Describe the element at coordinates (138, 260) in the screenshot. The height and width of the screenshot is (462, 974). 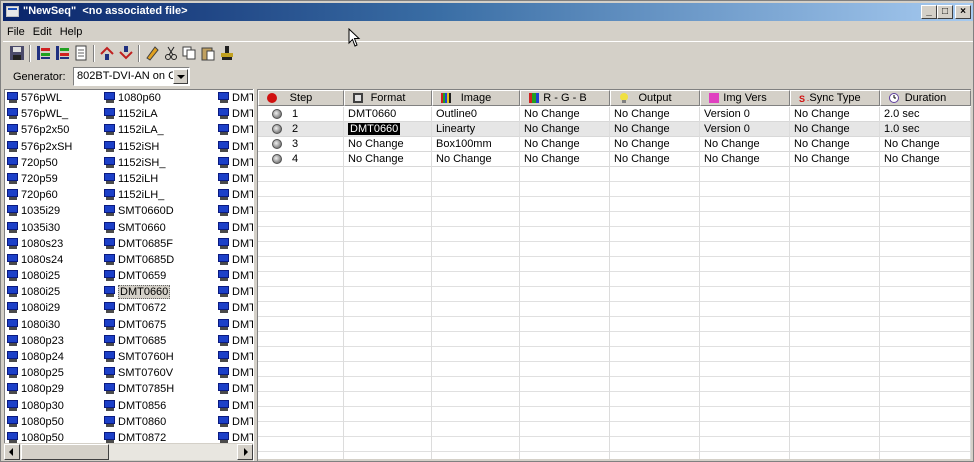
I see `format-list-item: DMT0685D` at that location.